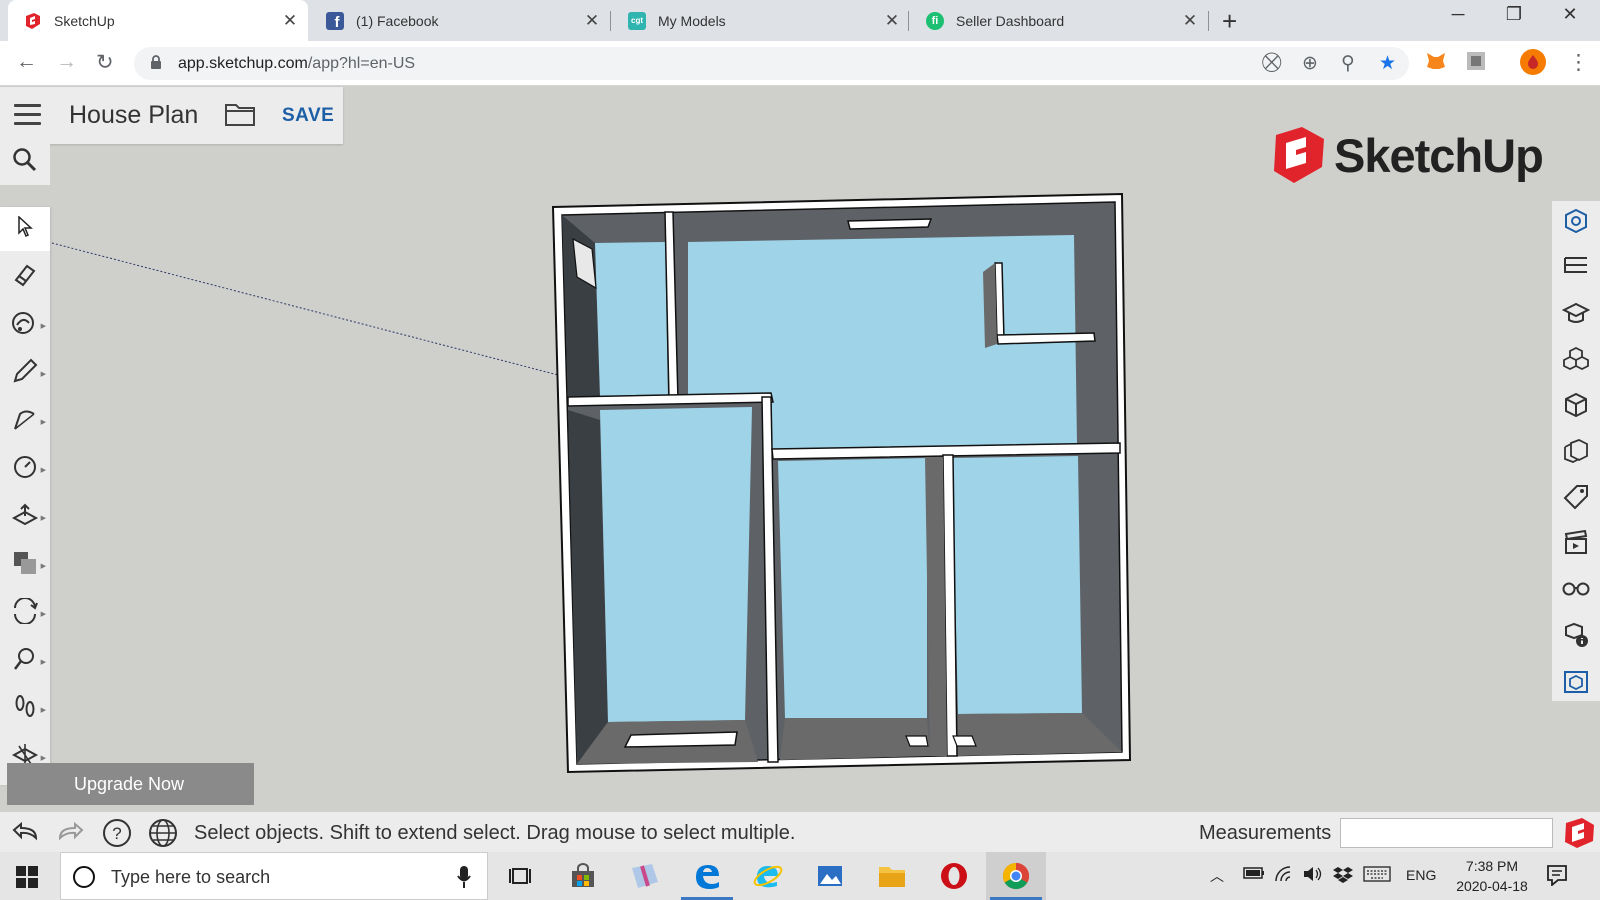 This screenshot has height=900, width=1600. I want to click on upgrade-now-button: Upgrade Now, so click(130, 784).